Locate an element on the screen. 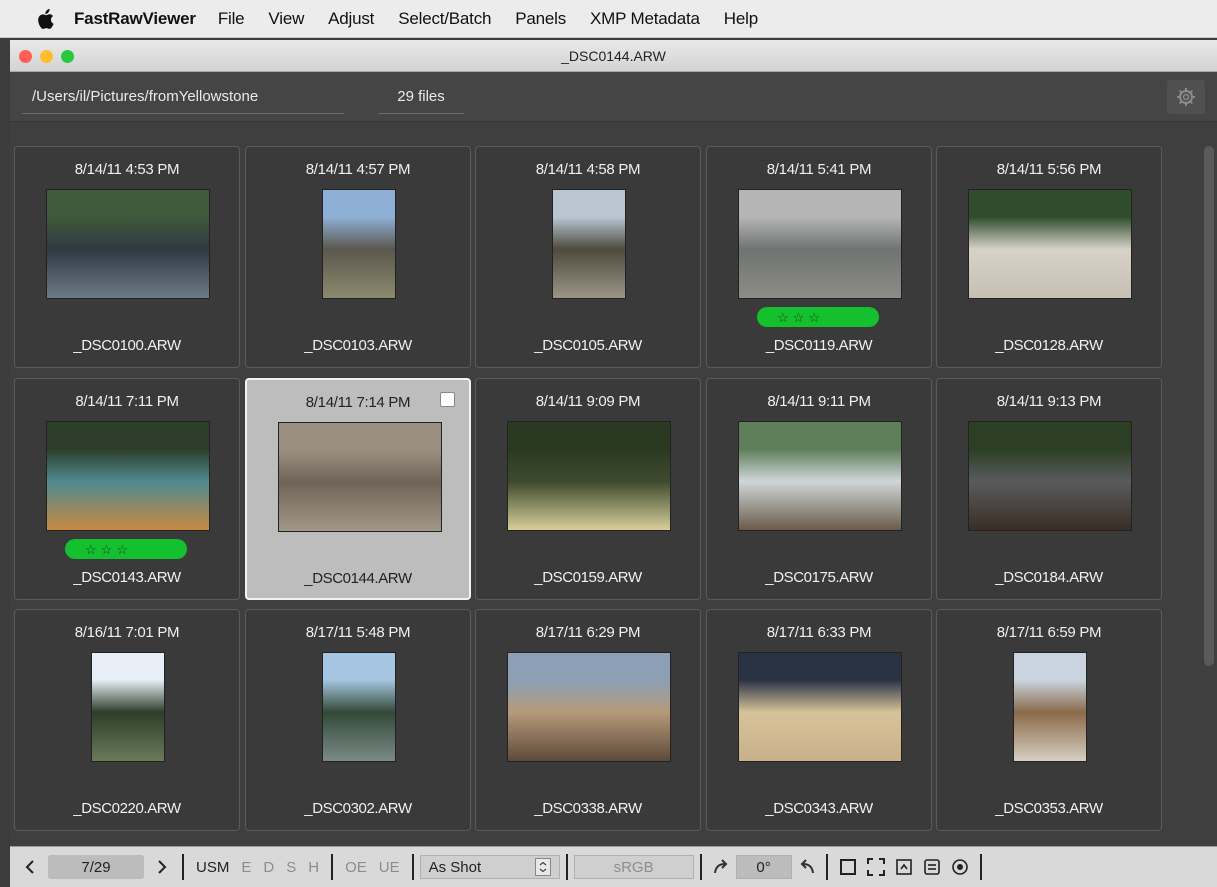  thumbnail-filename: _DSC0338.ARW is located at coordinates (588, 808).